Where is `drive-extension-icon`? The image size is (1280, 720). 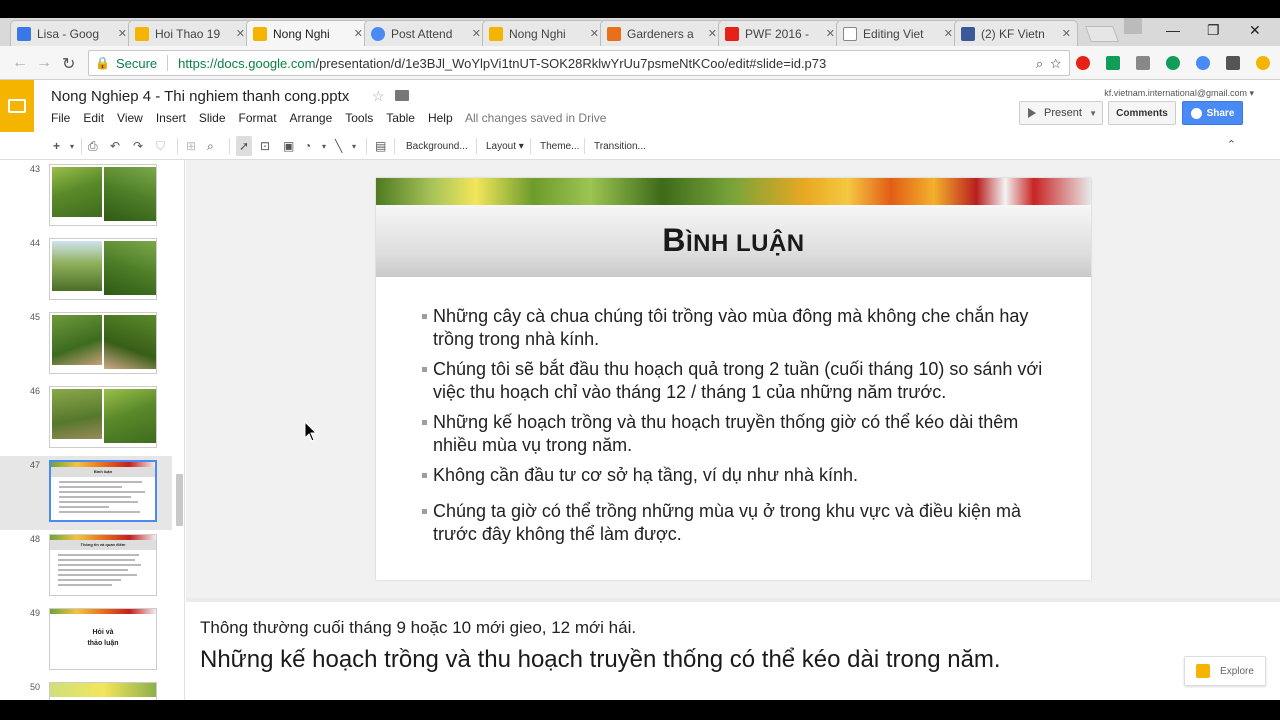 drive-extension-icon is located at coordinates (1113, 63).